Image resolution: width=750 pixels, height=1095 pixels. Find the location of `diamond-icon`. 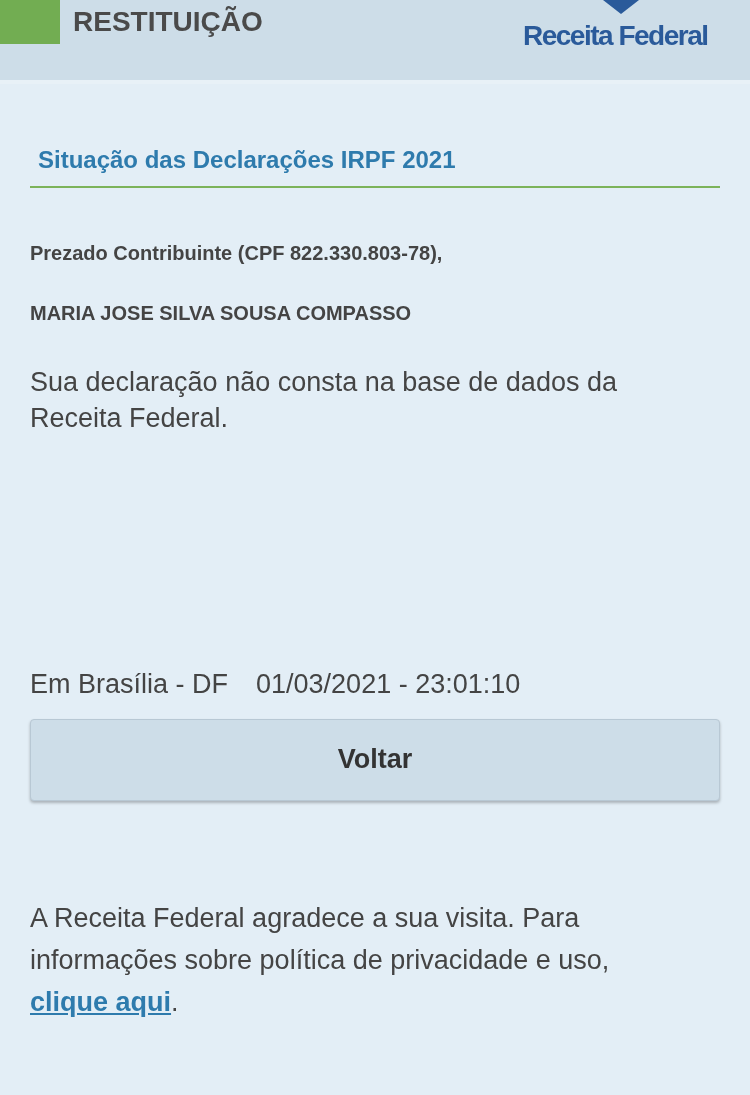

diamond-icon is located at coordinates (621, 7).